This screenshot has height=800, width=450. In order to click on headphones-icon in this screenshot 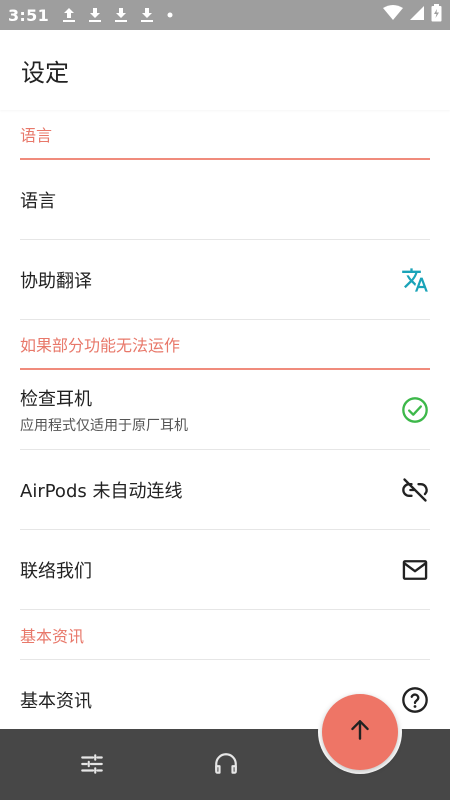, I will do `click(226, 764)`.